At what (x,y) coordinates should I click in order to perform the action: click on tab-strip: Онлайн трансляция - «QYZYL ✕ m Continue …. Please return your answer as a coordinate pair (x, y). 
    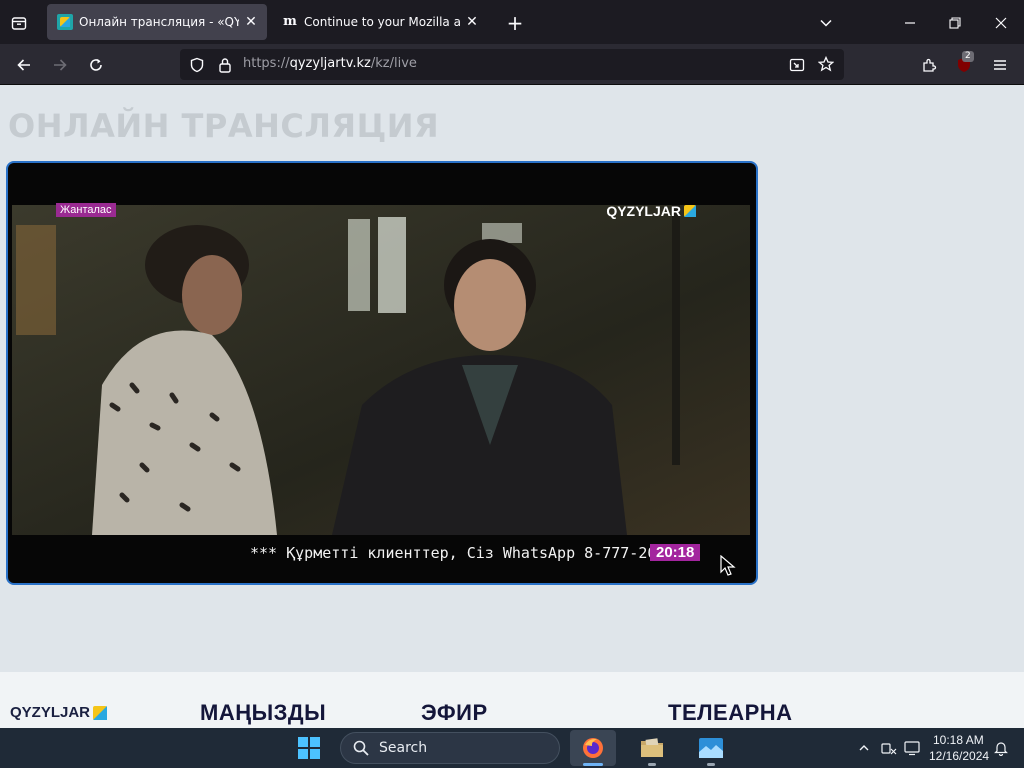
    Looking at the image, I should click on (512, 22).